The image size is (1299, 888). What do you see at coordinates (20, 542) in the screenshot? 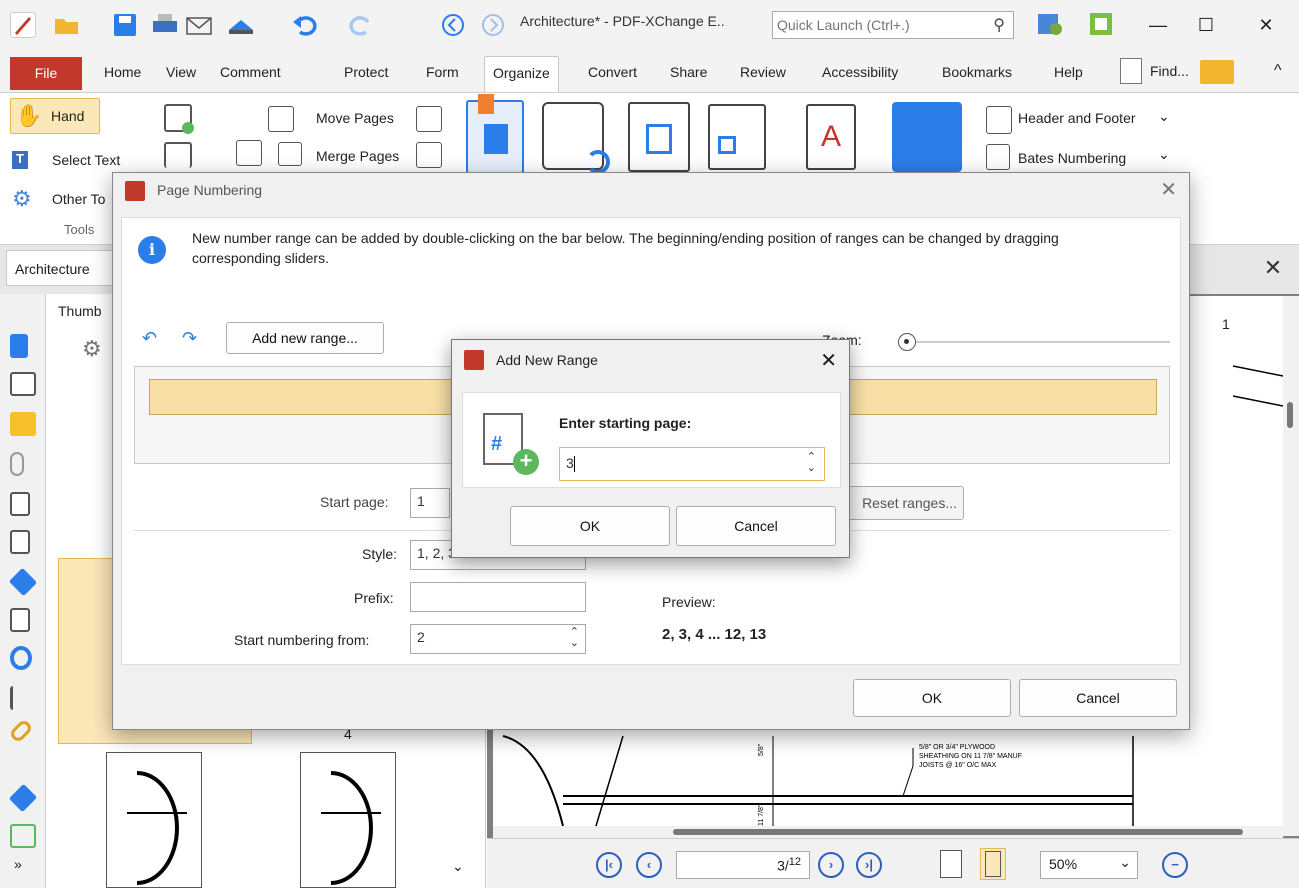
I see `signatures-icon` at bounding box center [20, 542].